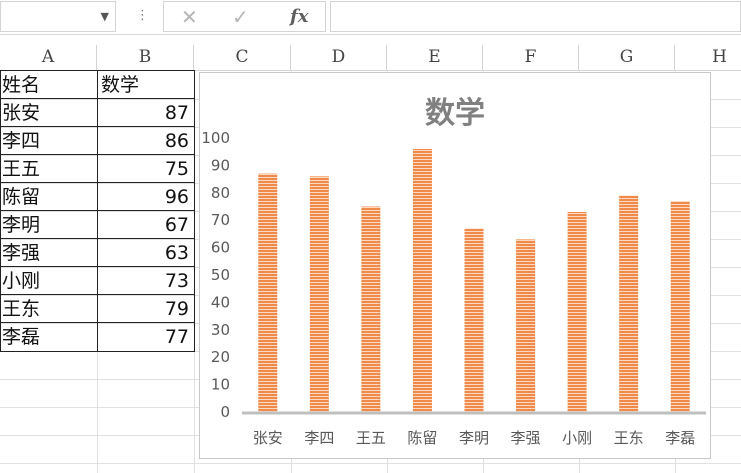 This screenshot has height=473, width=741. I want to click on cell-name: 王五, so click(49, 169).